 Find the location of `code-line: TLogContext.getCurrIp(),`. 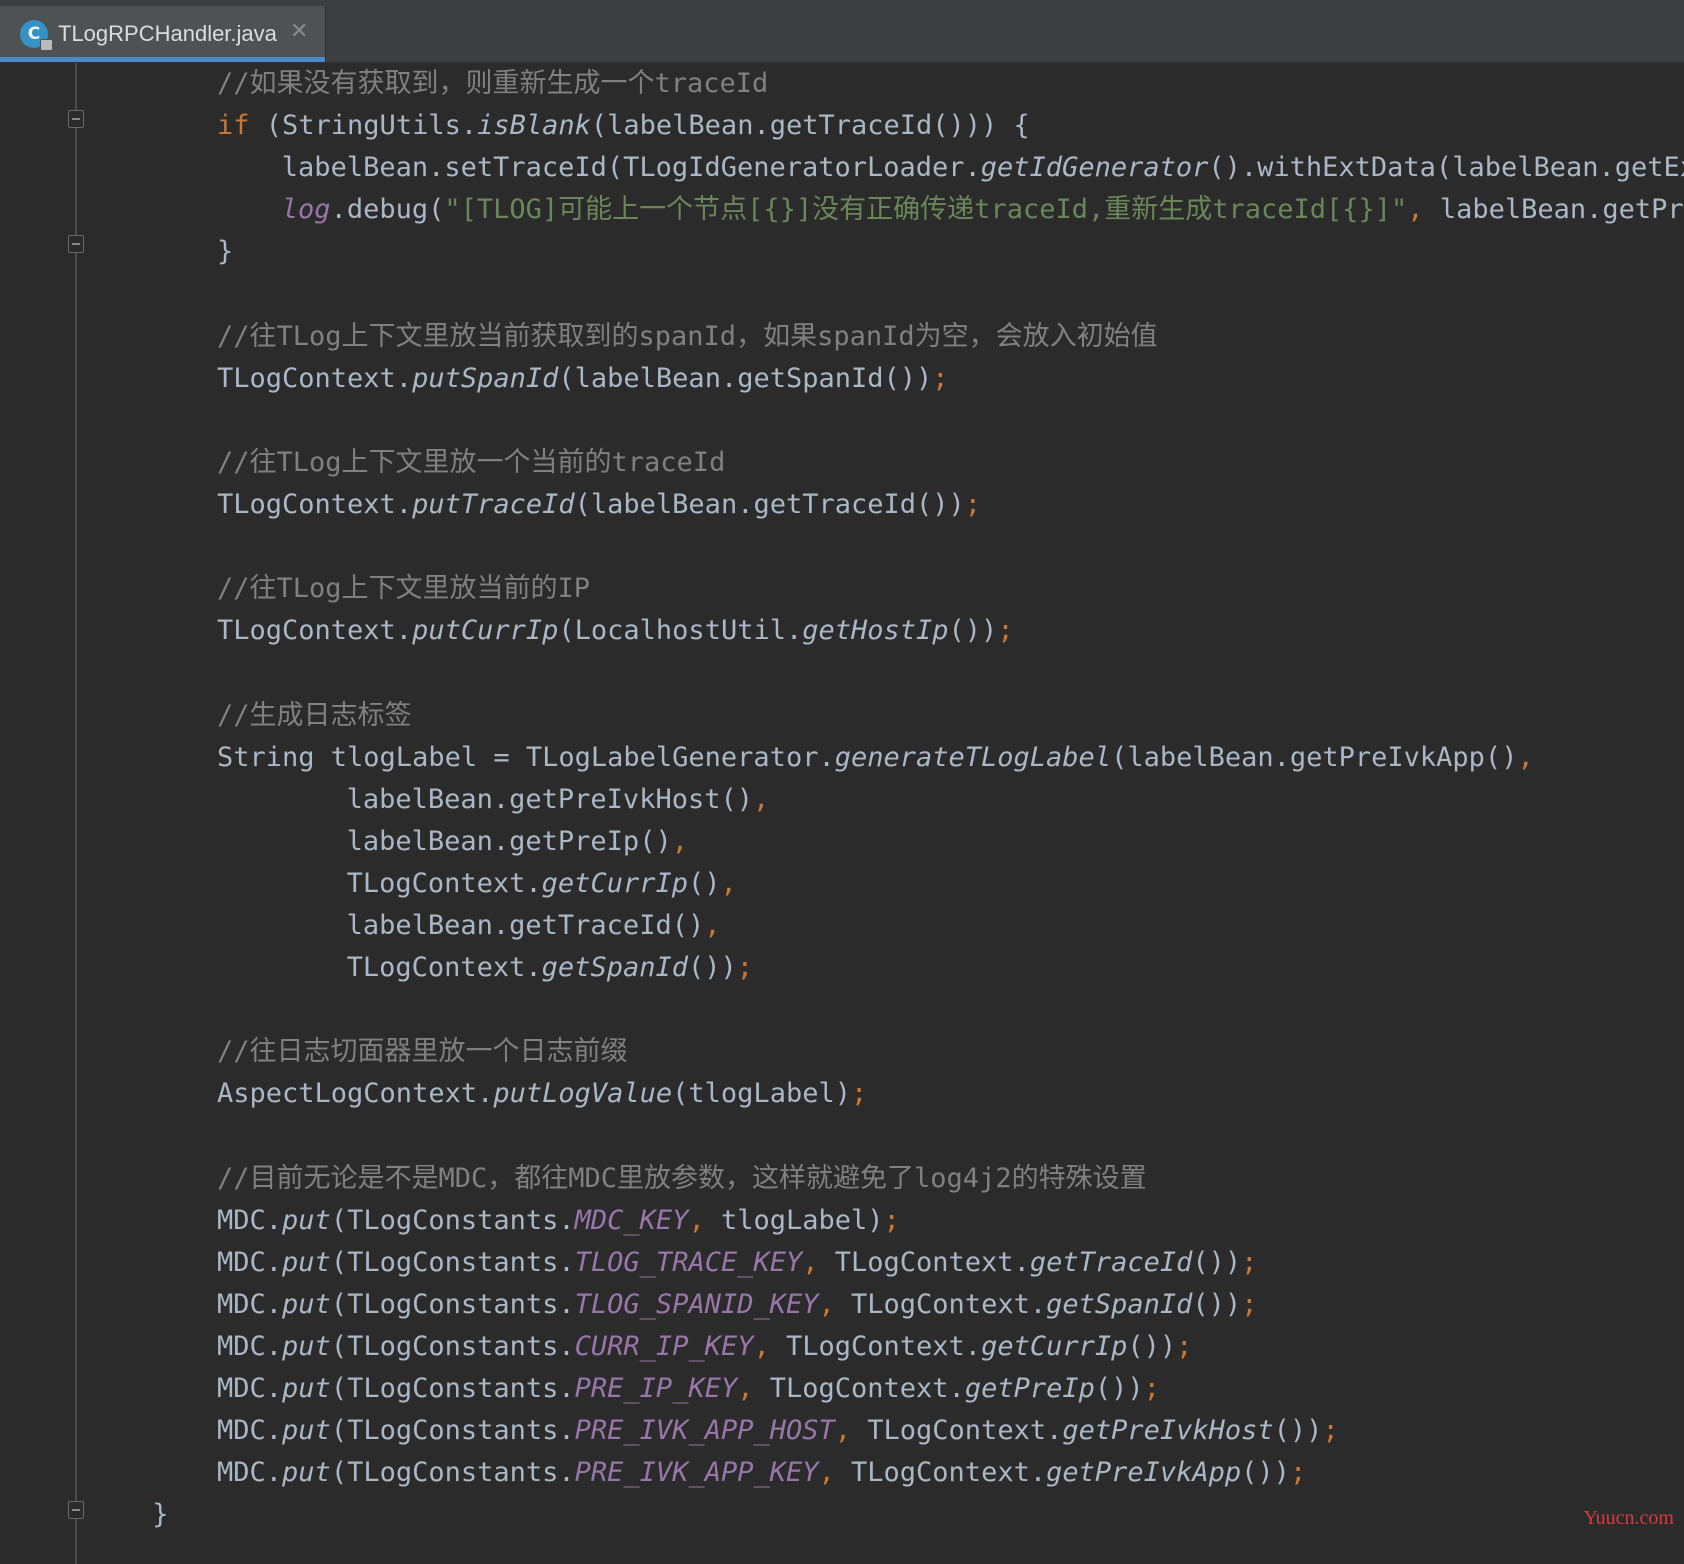

code-line: TLogContext.getCurrIp(), is located at coordinates (542, 884).